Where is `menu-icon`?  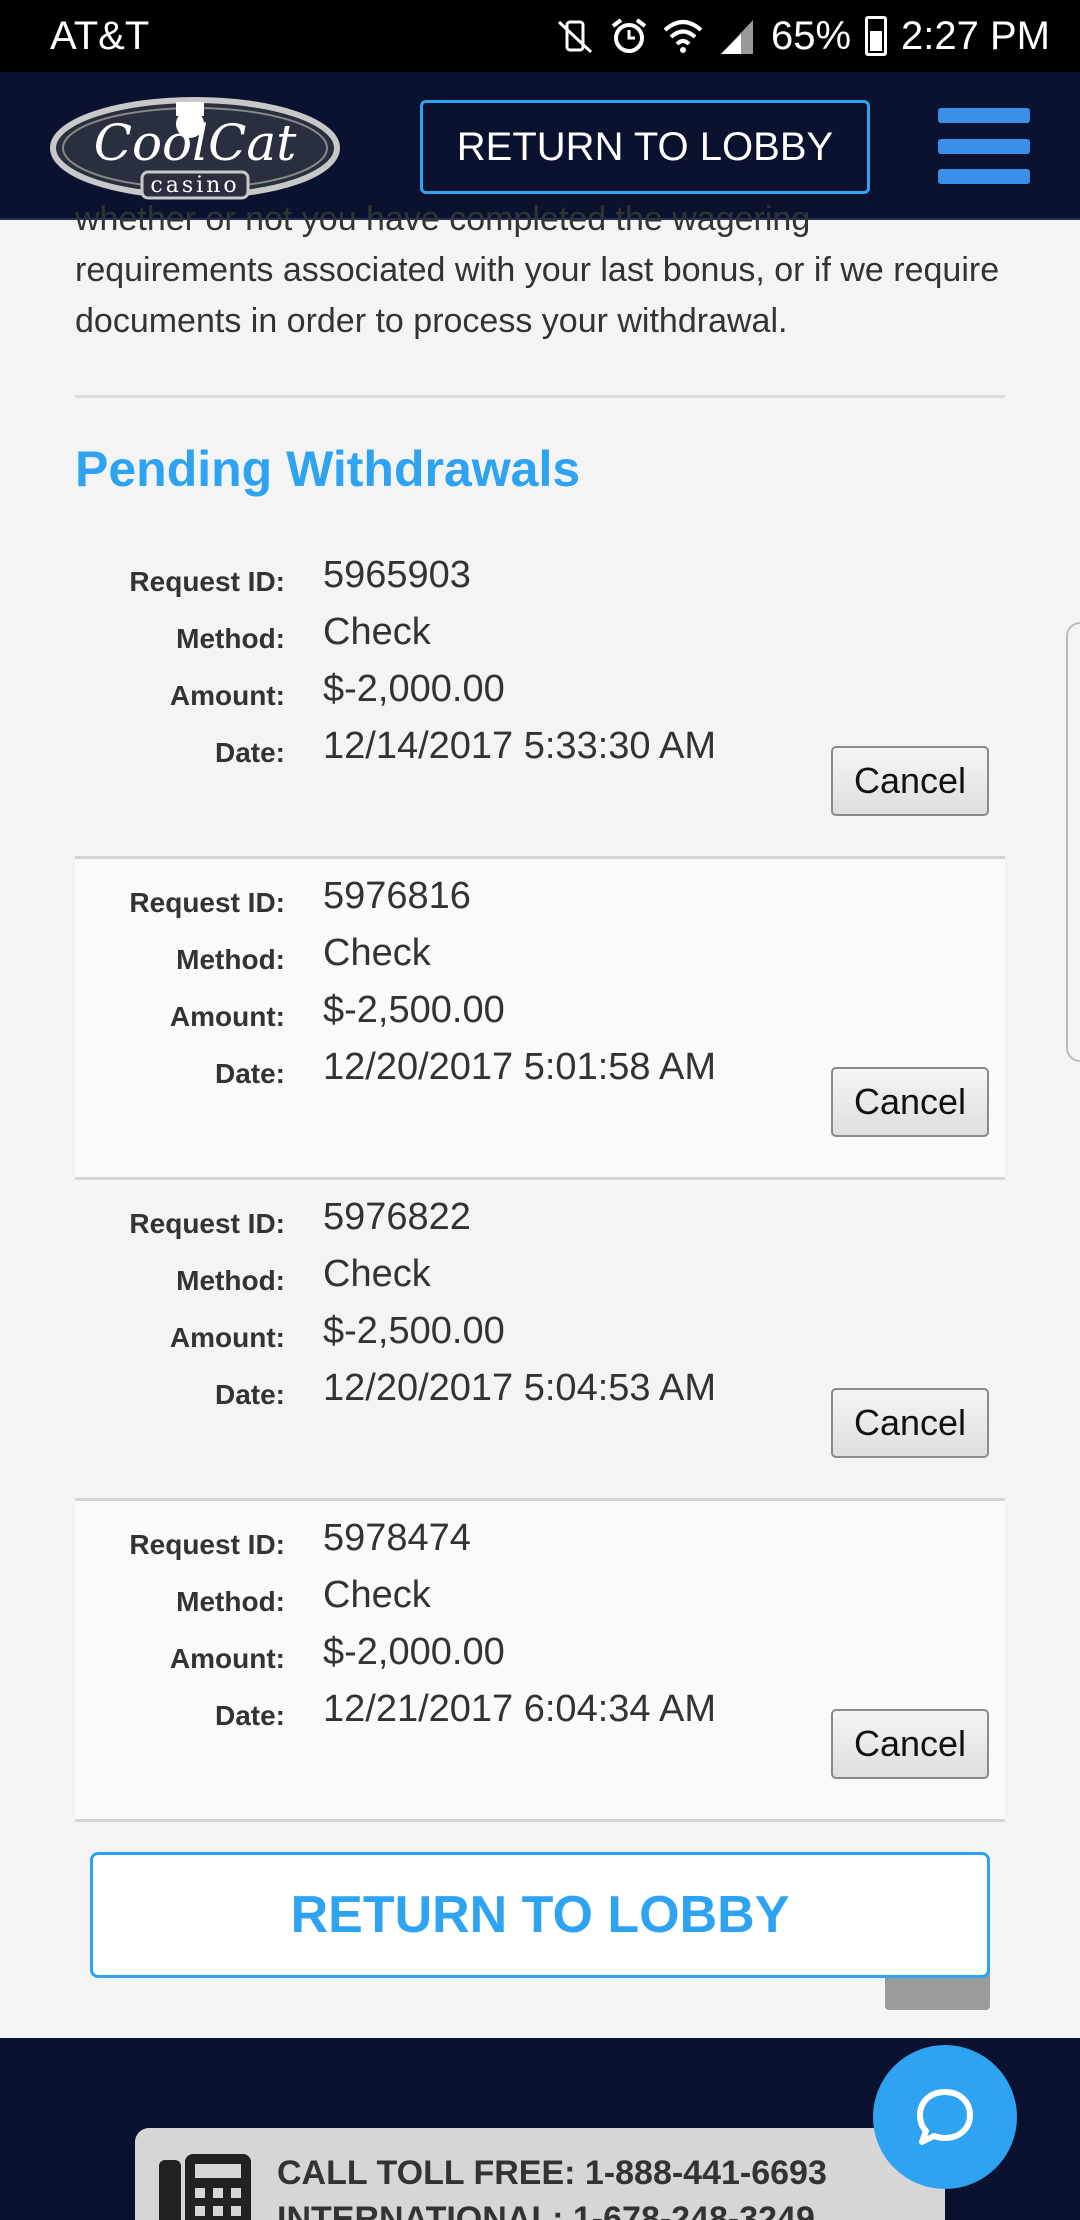
menu-icon is located at coordinates (984, 146).